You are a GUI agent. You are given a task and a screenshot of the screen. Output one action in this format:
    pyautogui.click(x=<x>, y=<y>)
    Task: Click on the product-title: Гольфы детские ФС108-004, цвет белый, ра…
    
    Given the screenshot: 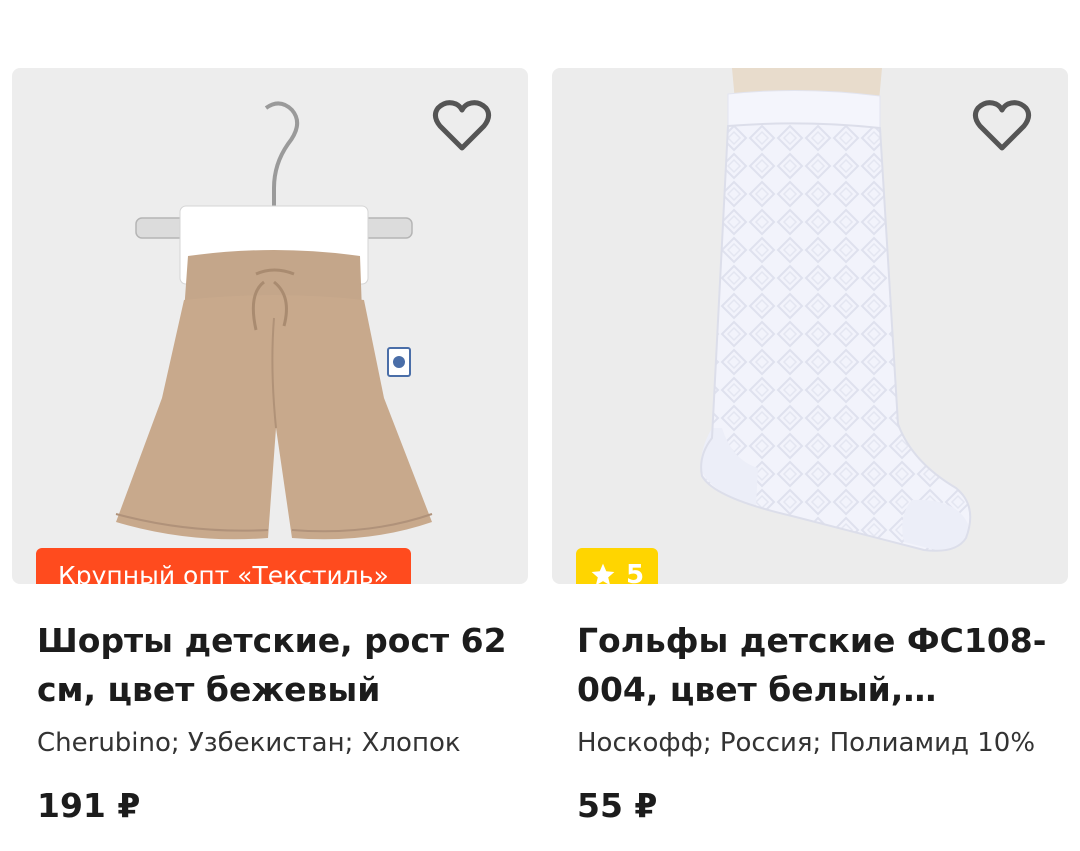 What is the action you would take?
    pyautogui.click(x=812, y=665)
    